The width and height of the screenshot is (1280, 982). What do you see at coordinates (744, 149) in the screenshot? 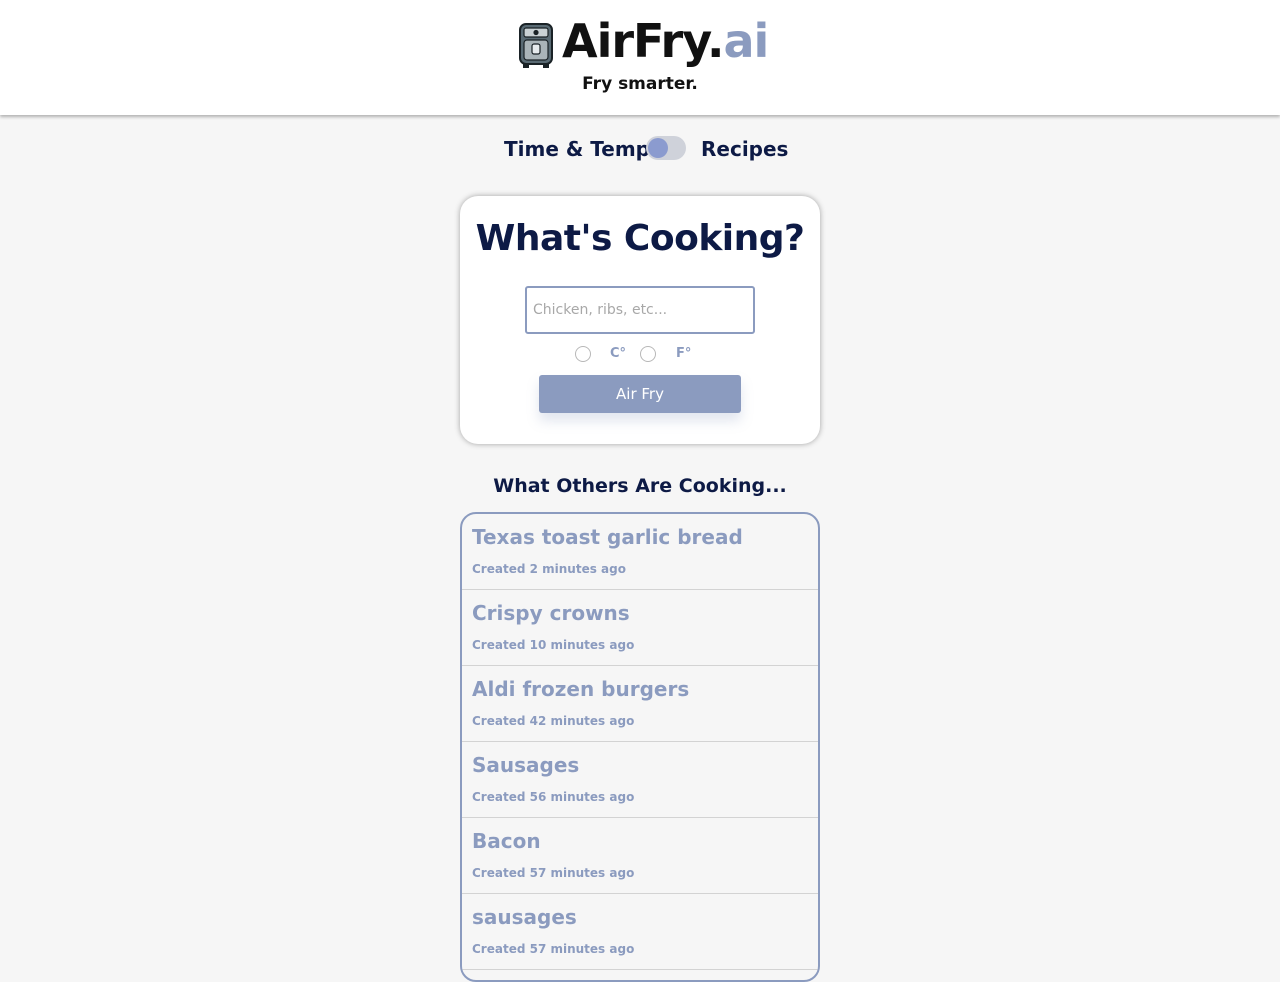
I see `recipes-label: Recipes` at bounding box center [744, 149].